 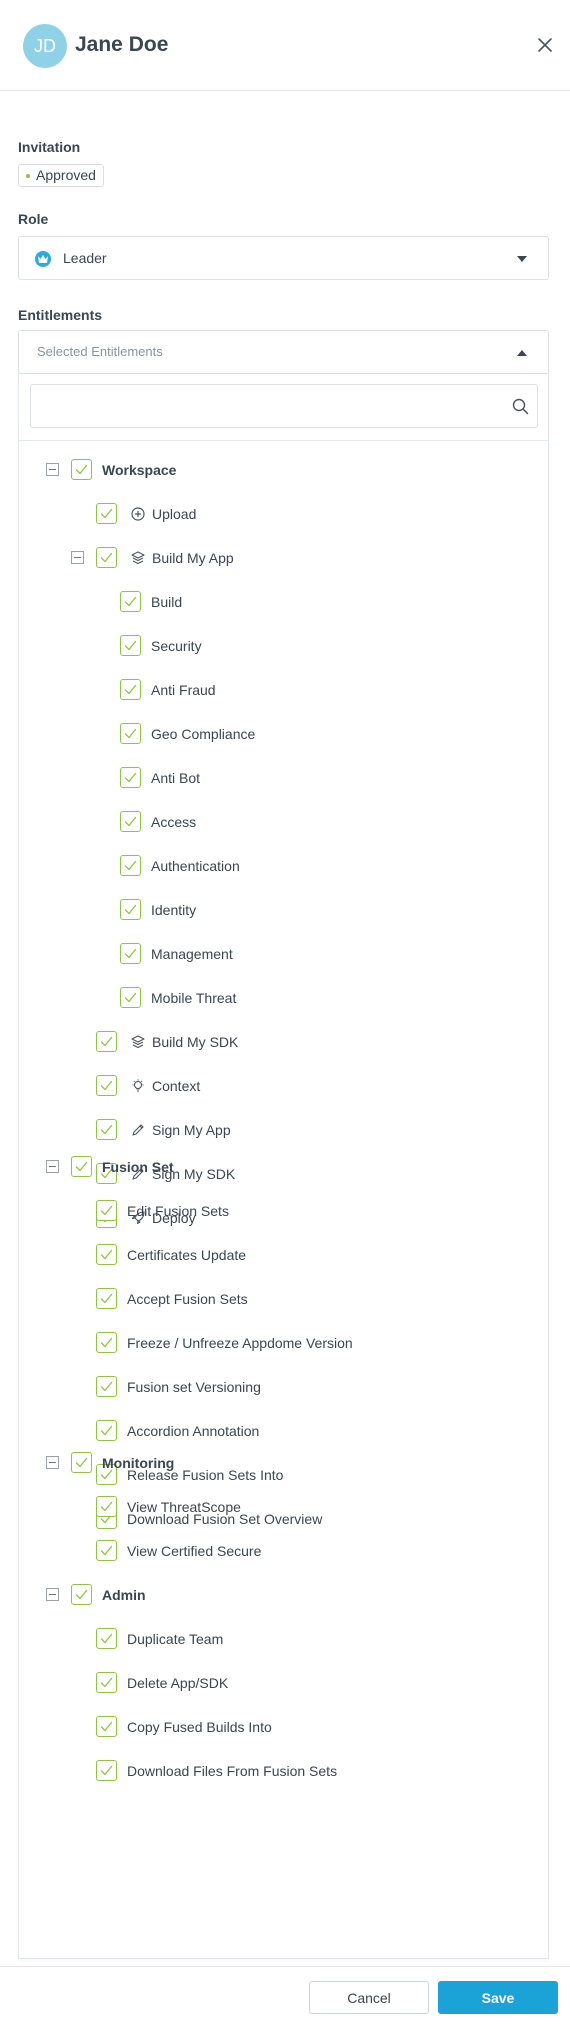 What do you see at coordinates (283, 1432) in the screenshot?
I see `tree-item: Accordion Annotation` at bounding box center [283, 1432].